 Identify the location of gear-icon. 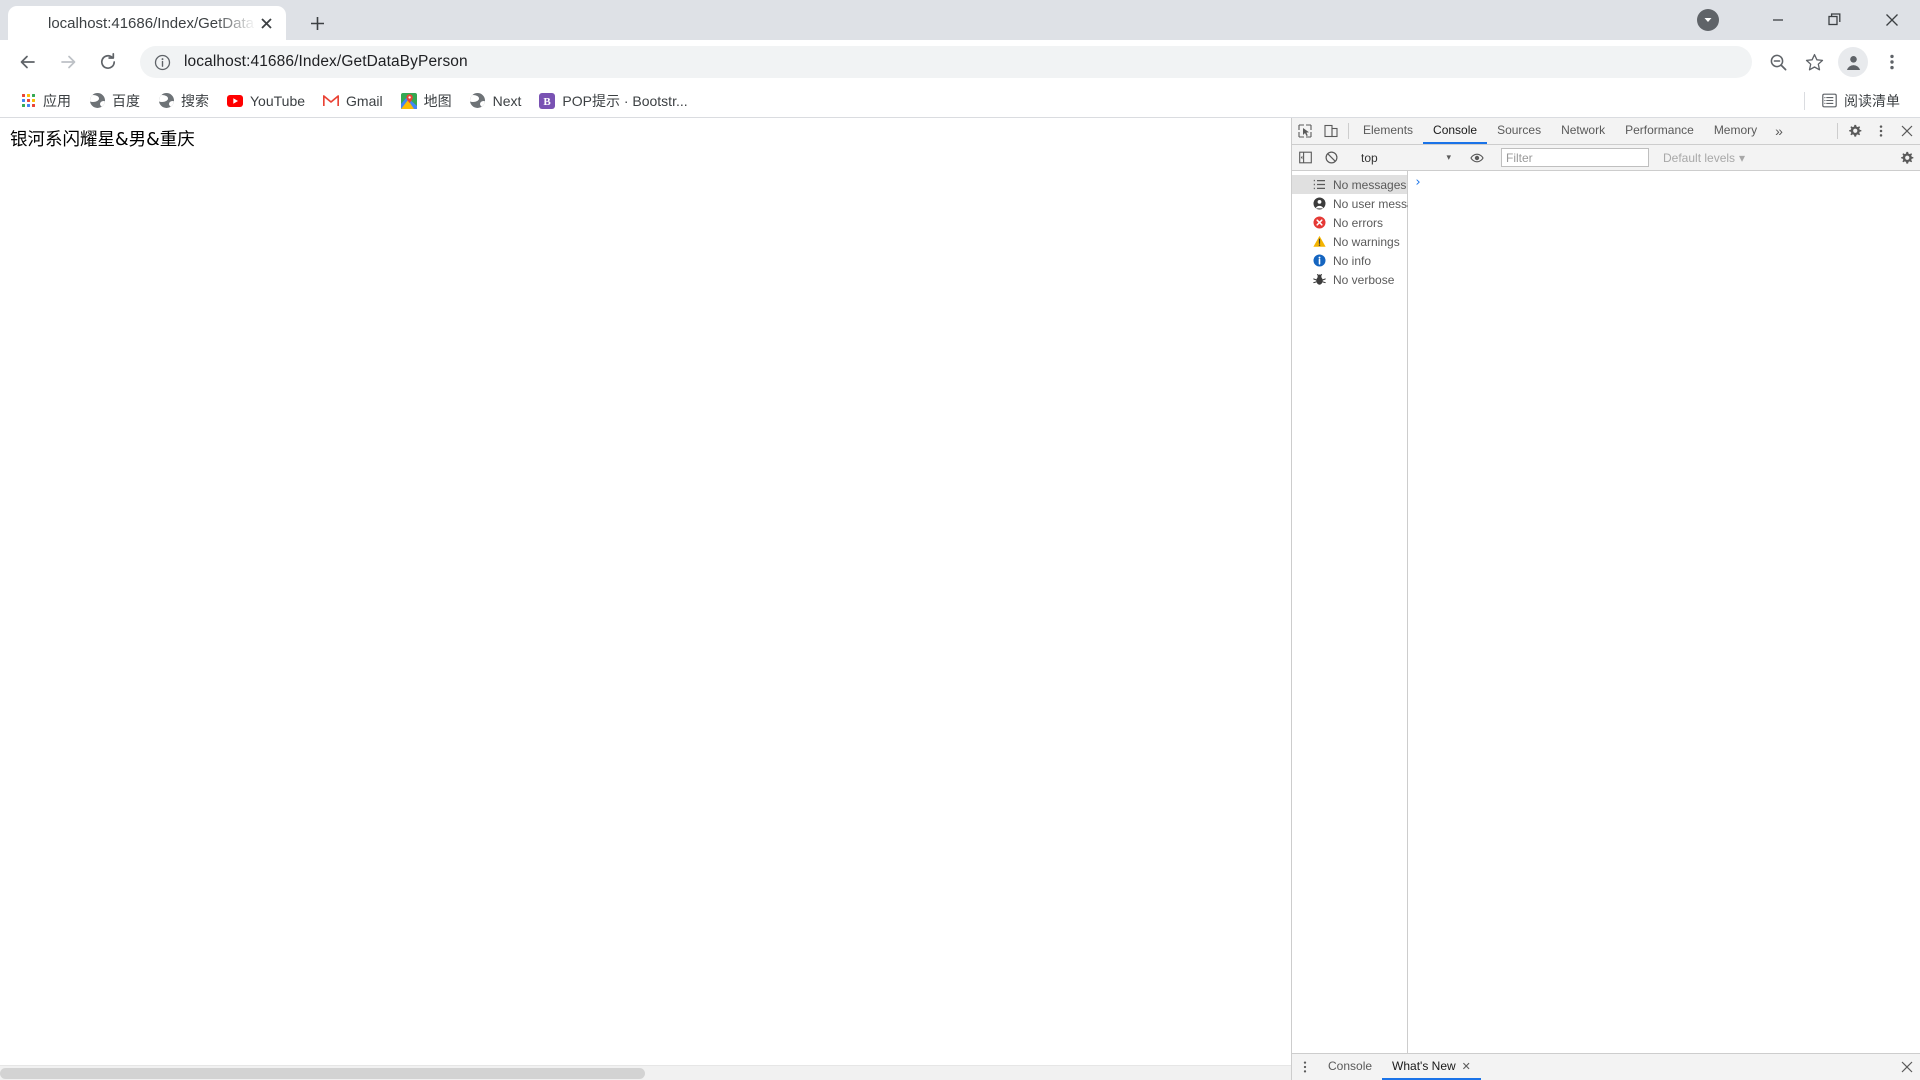
(1855, 131).